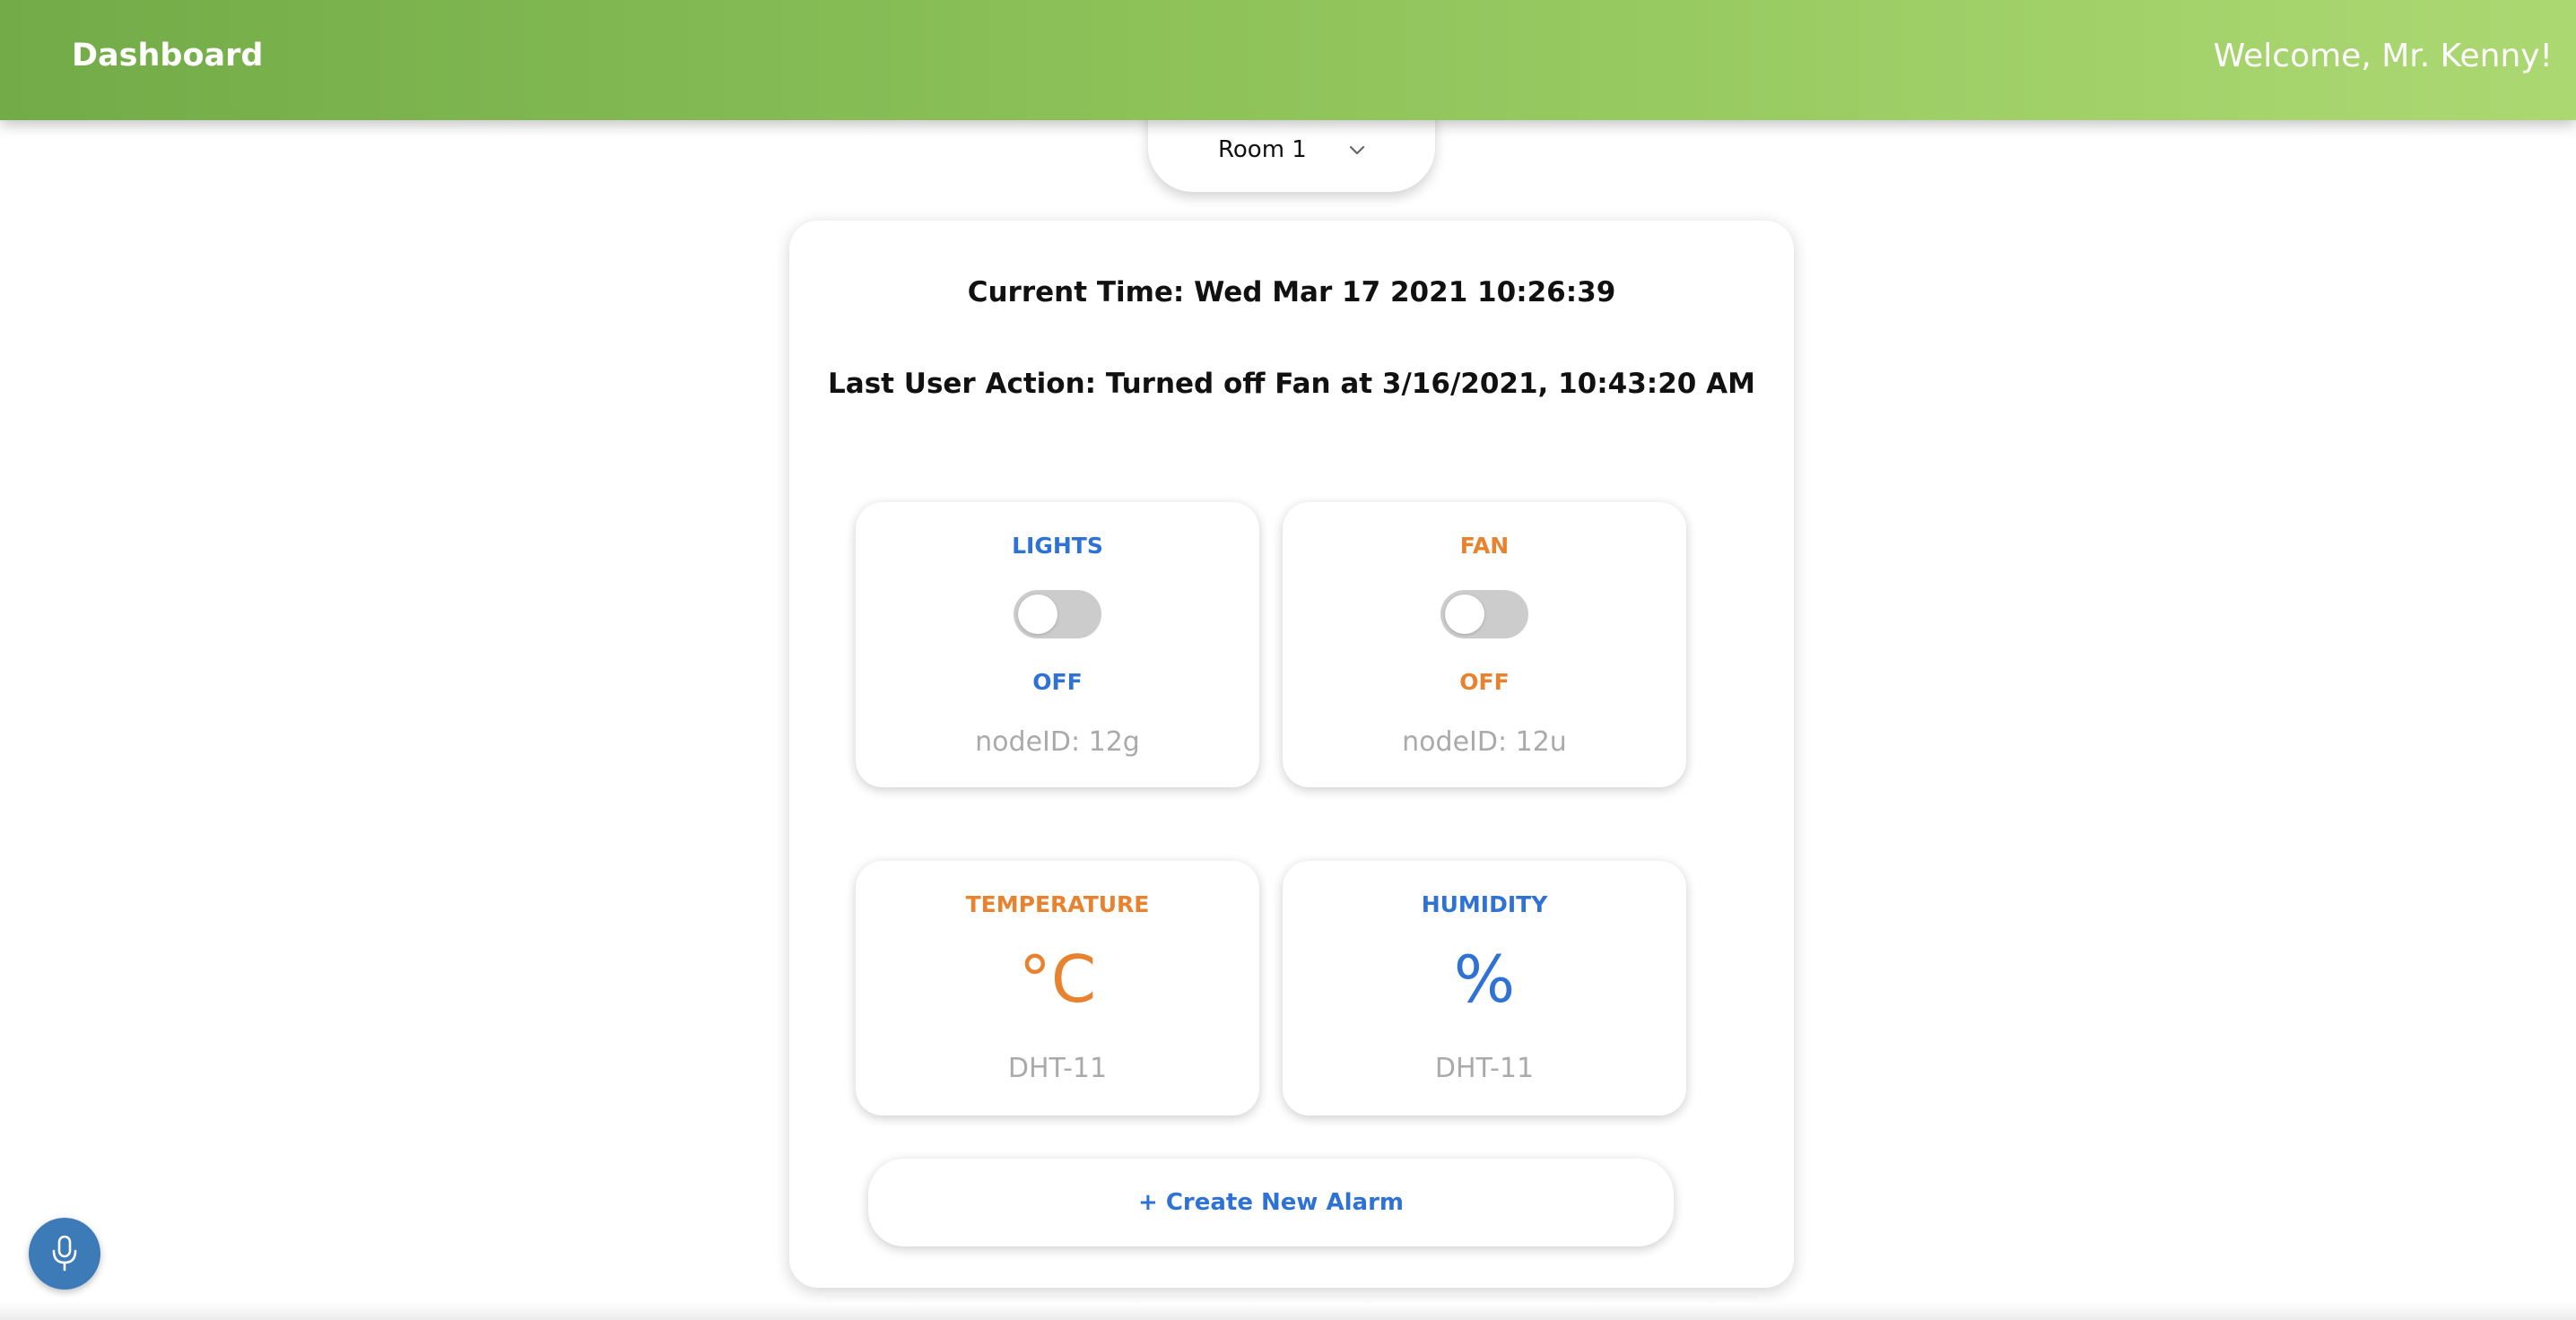 This screenshot has width=2576, height=1320. I want to click on fan-tile: FAN OFF nodeID: 12u, so click(1484, 644).